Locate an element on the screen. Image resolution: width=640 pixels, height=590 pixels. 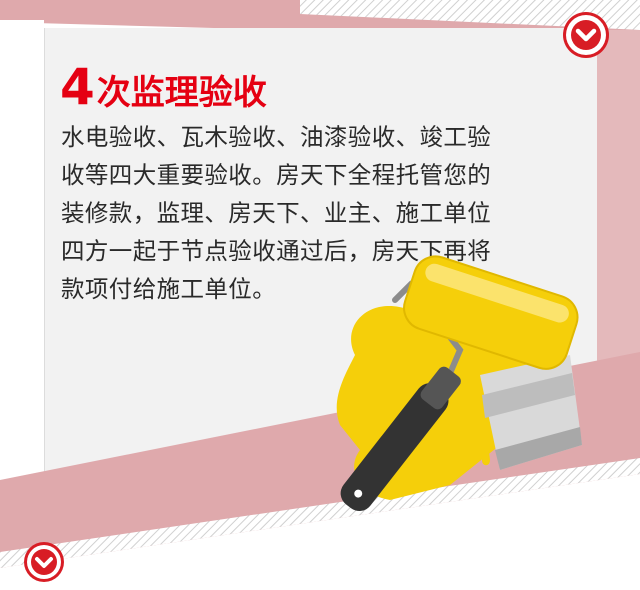
page-title: 4 次监理验收 is located at coordinates (163, 87).